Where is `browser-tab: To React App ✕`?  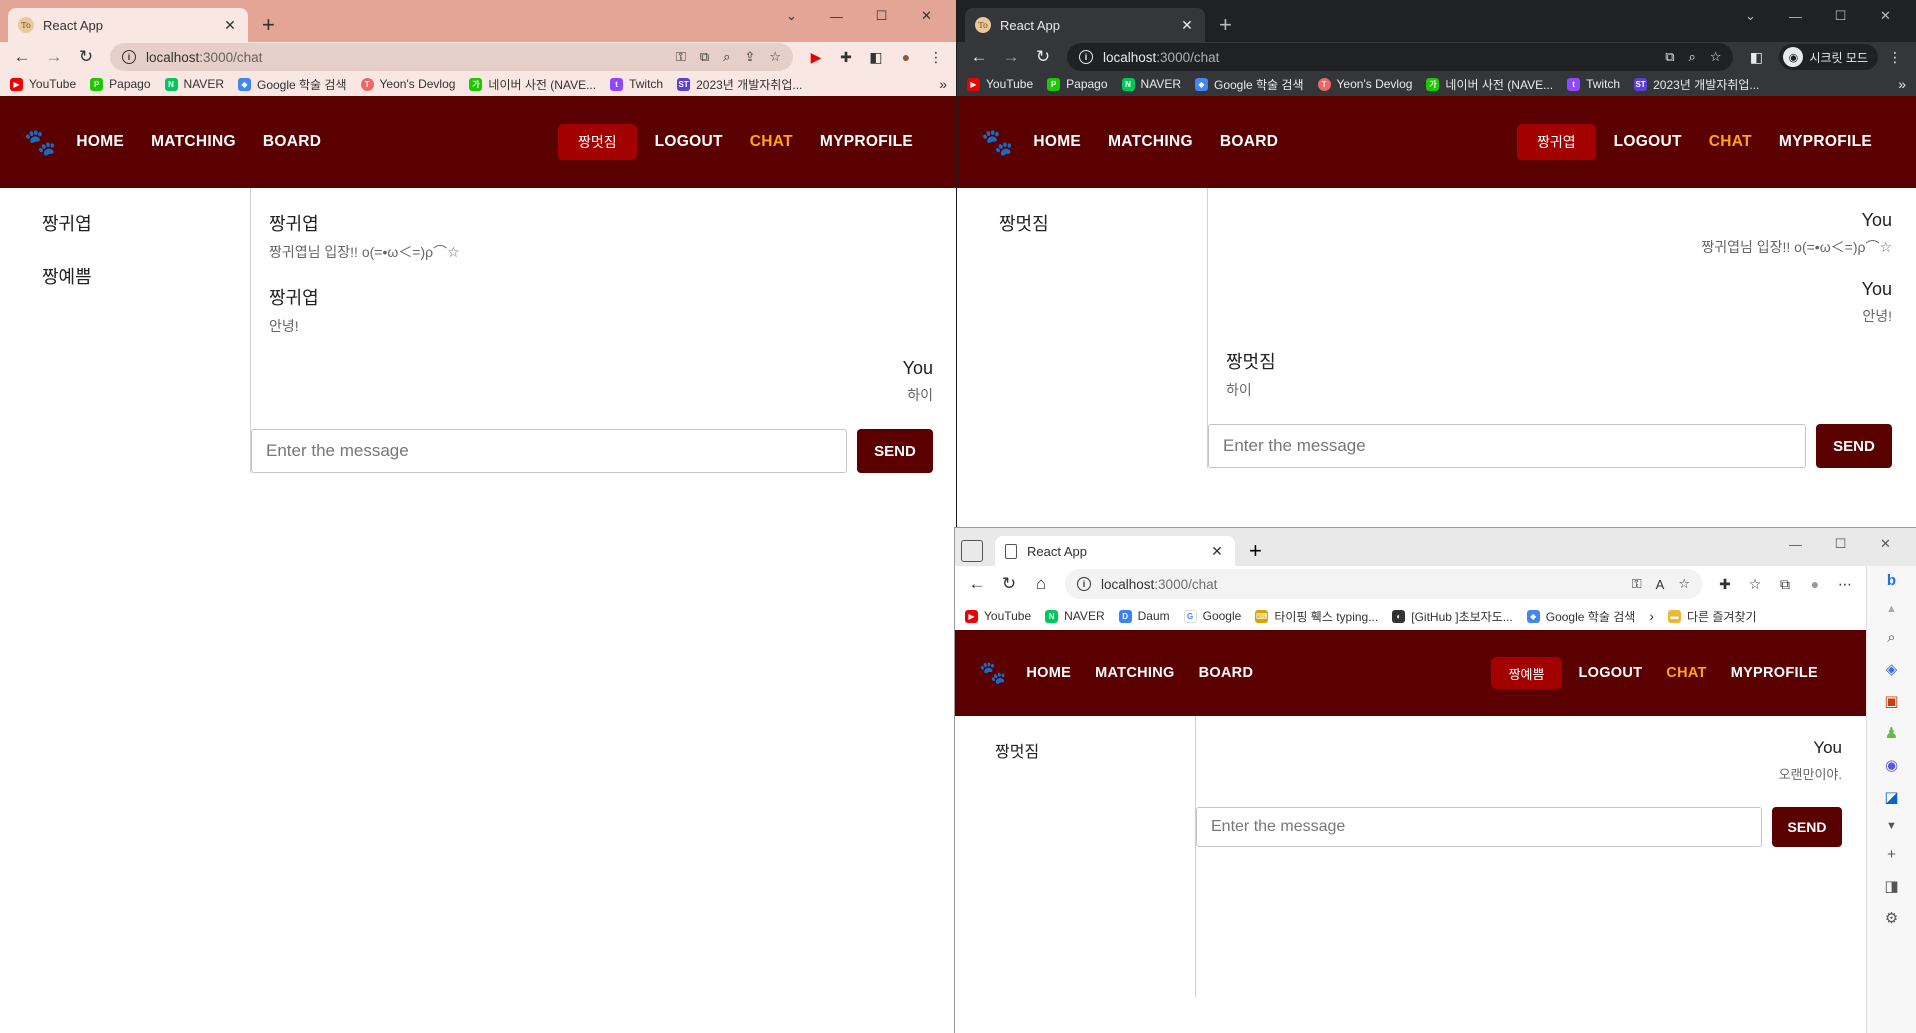 browser-tab: To React App ✕ is located at coordinates (128, 25).